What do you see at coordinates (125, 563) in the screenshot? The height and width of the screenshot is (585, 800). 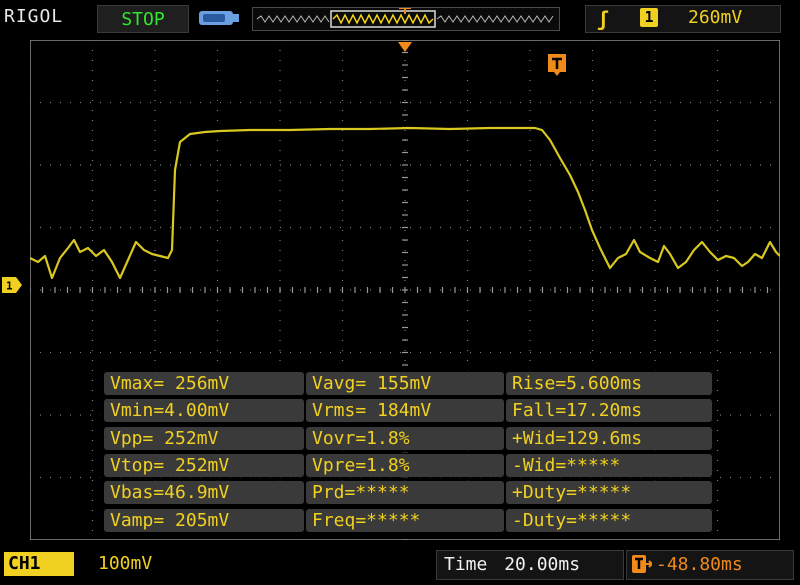 I see `ch1-vertical-scale: 100mV` at bounding box center [125, 563].